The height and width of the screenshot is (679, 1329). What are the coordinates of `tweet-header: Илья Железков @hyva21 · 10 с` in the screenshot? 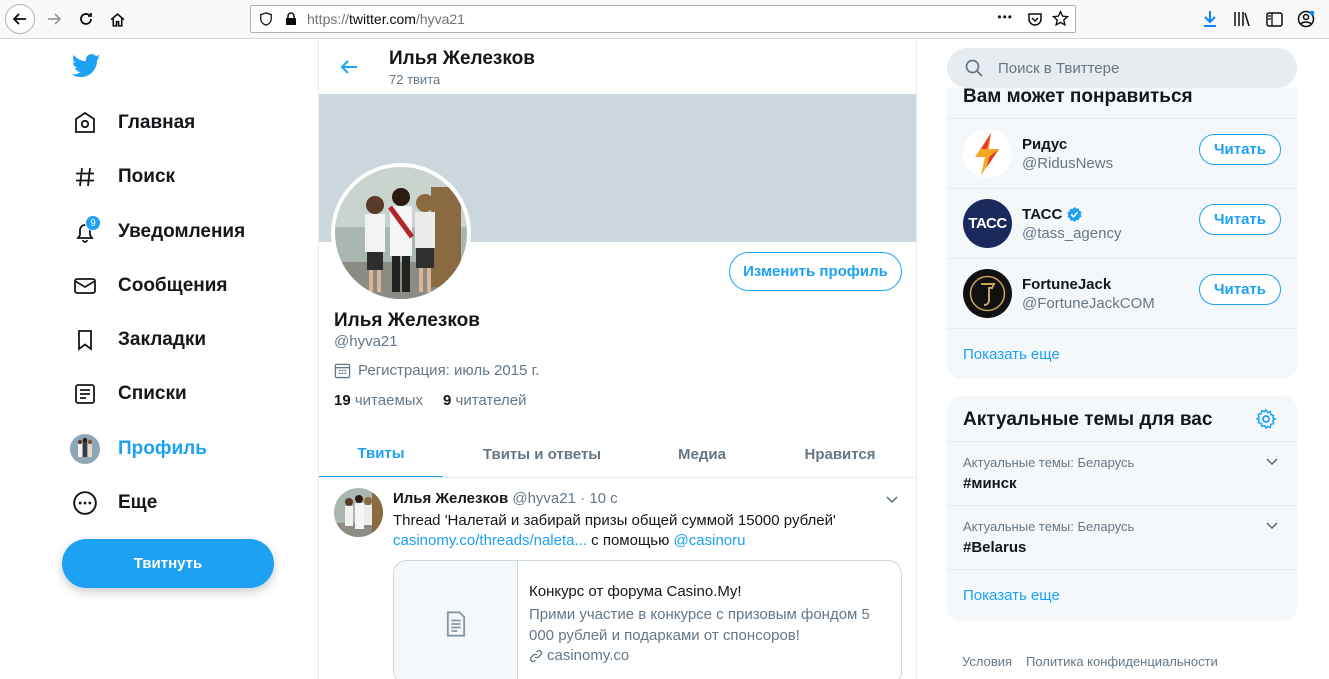 It's located at (505, 498).